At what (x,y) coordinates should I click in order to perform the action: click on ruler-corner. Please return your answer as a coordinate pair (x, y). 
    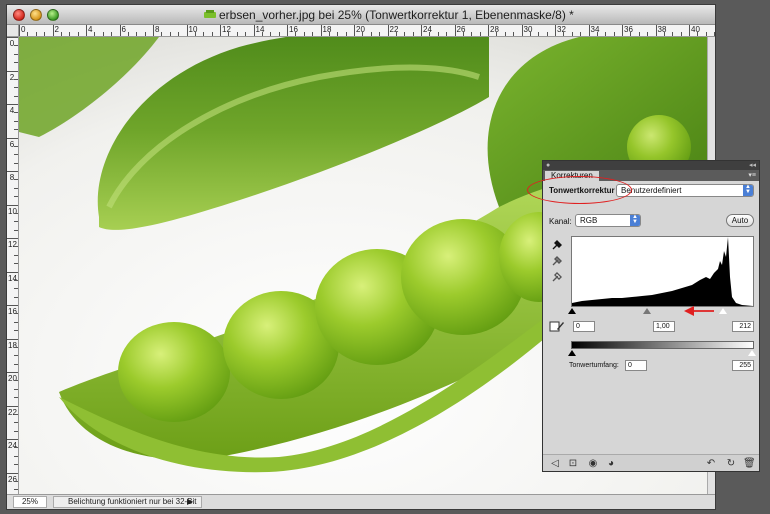
    Looking at the image, I should click on (13, 31).